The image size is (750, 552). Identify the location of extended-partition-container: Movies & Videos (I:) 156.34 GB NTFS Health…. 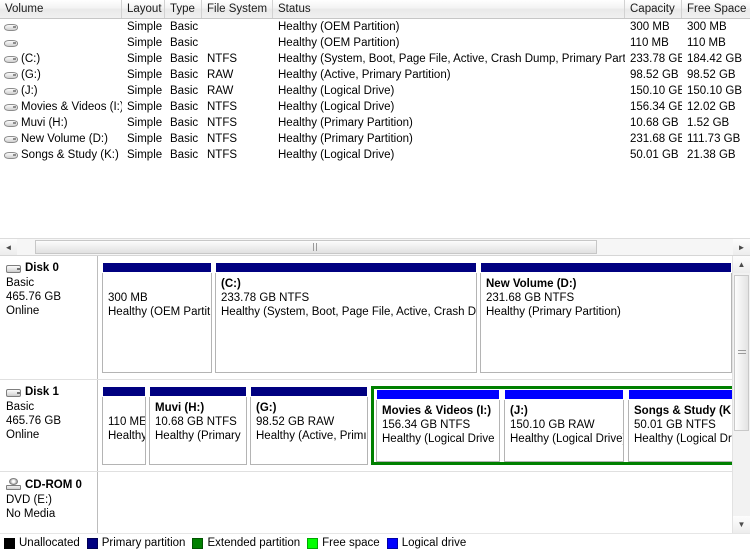
(551, 425).